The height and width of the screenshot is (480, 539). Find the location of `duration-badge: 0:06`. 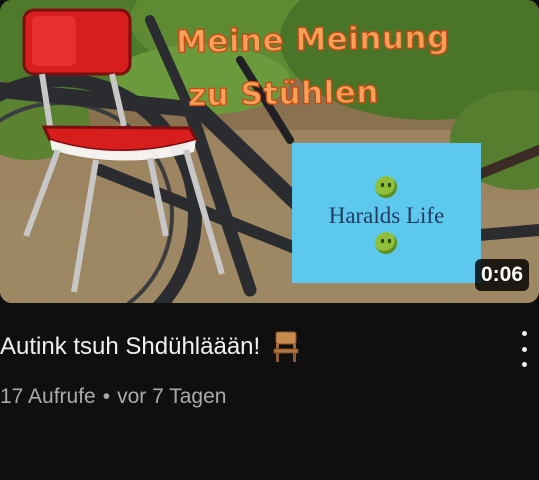

duration-badge: 0:06 is located at coordinates (501, 275).